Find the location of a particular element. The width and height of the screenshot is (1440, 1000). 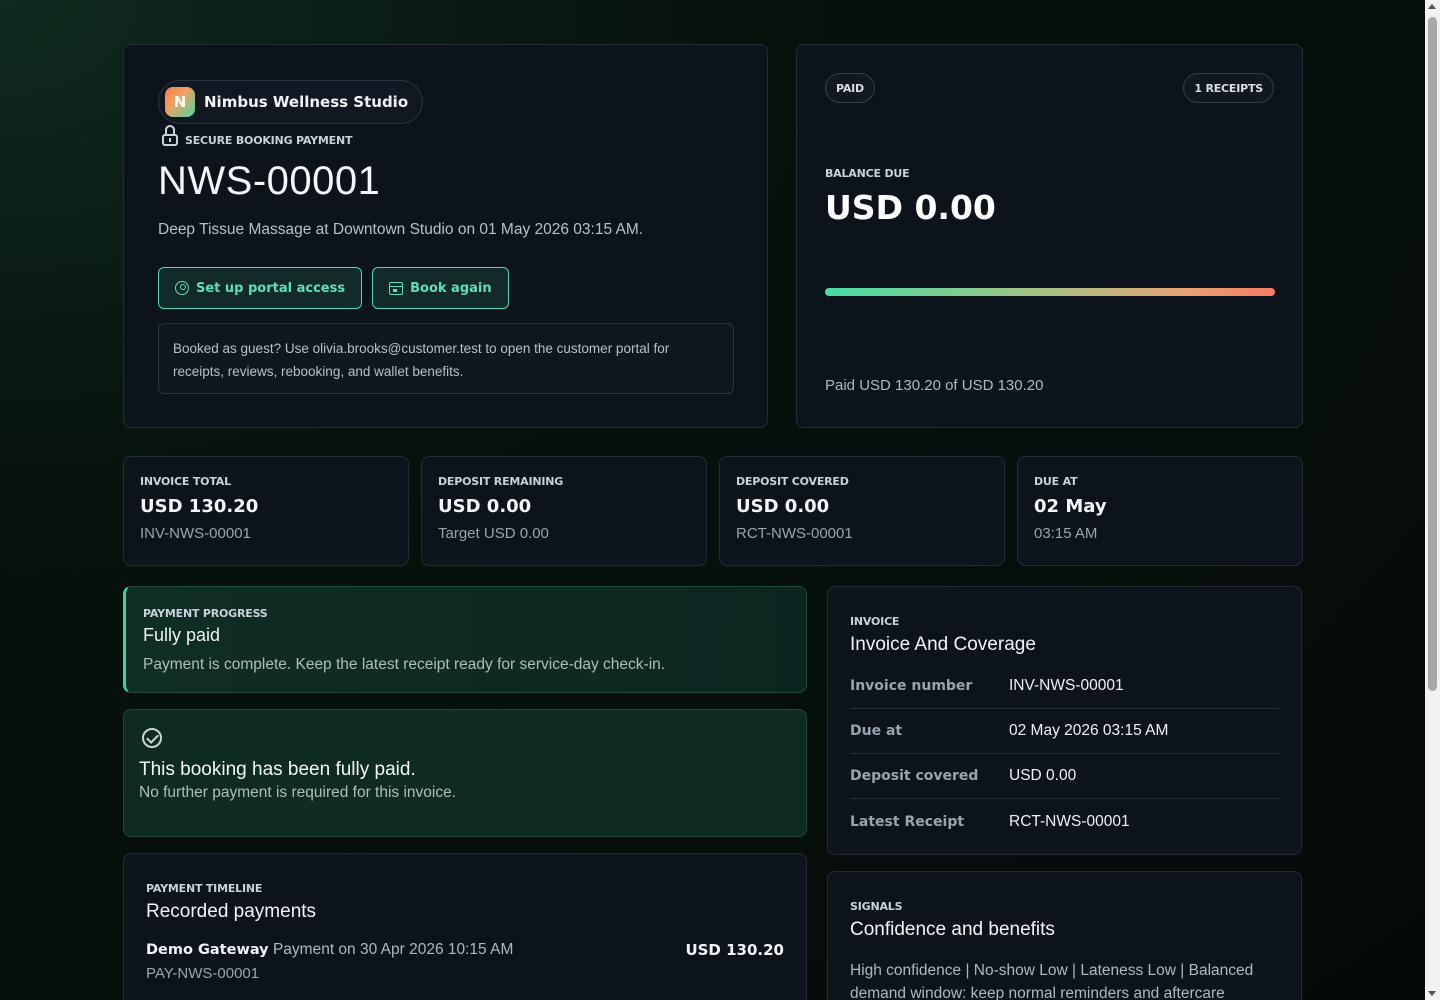

secure-label: SECURE BOOKING PAYMENT is located at coordinates (269, 140).